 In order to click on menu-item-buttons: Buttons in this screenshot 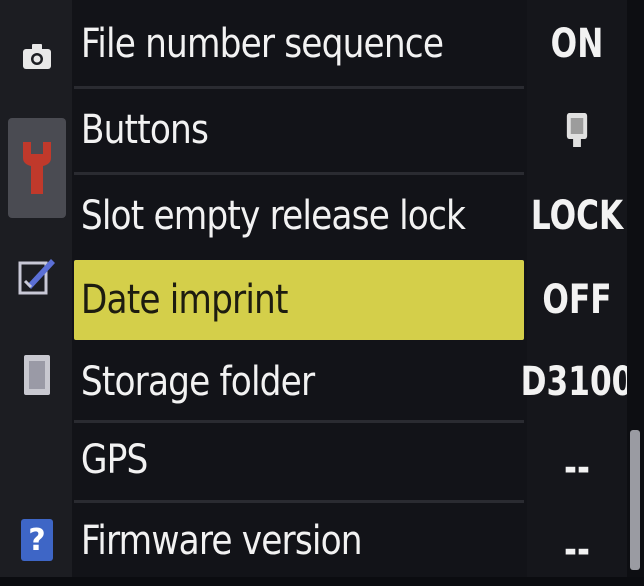, I will do `click(299, 130)`.